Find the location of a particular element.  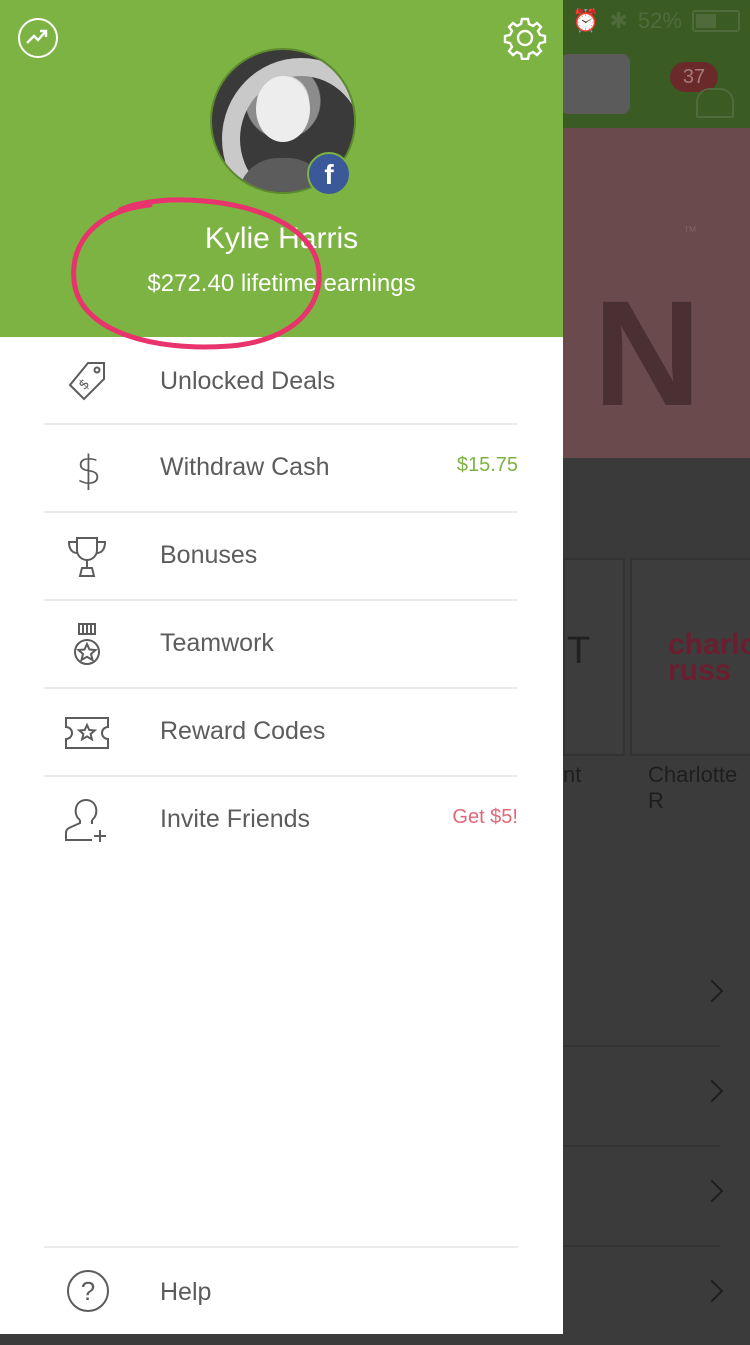

avatar-face is located at coordinates (283, 109).